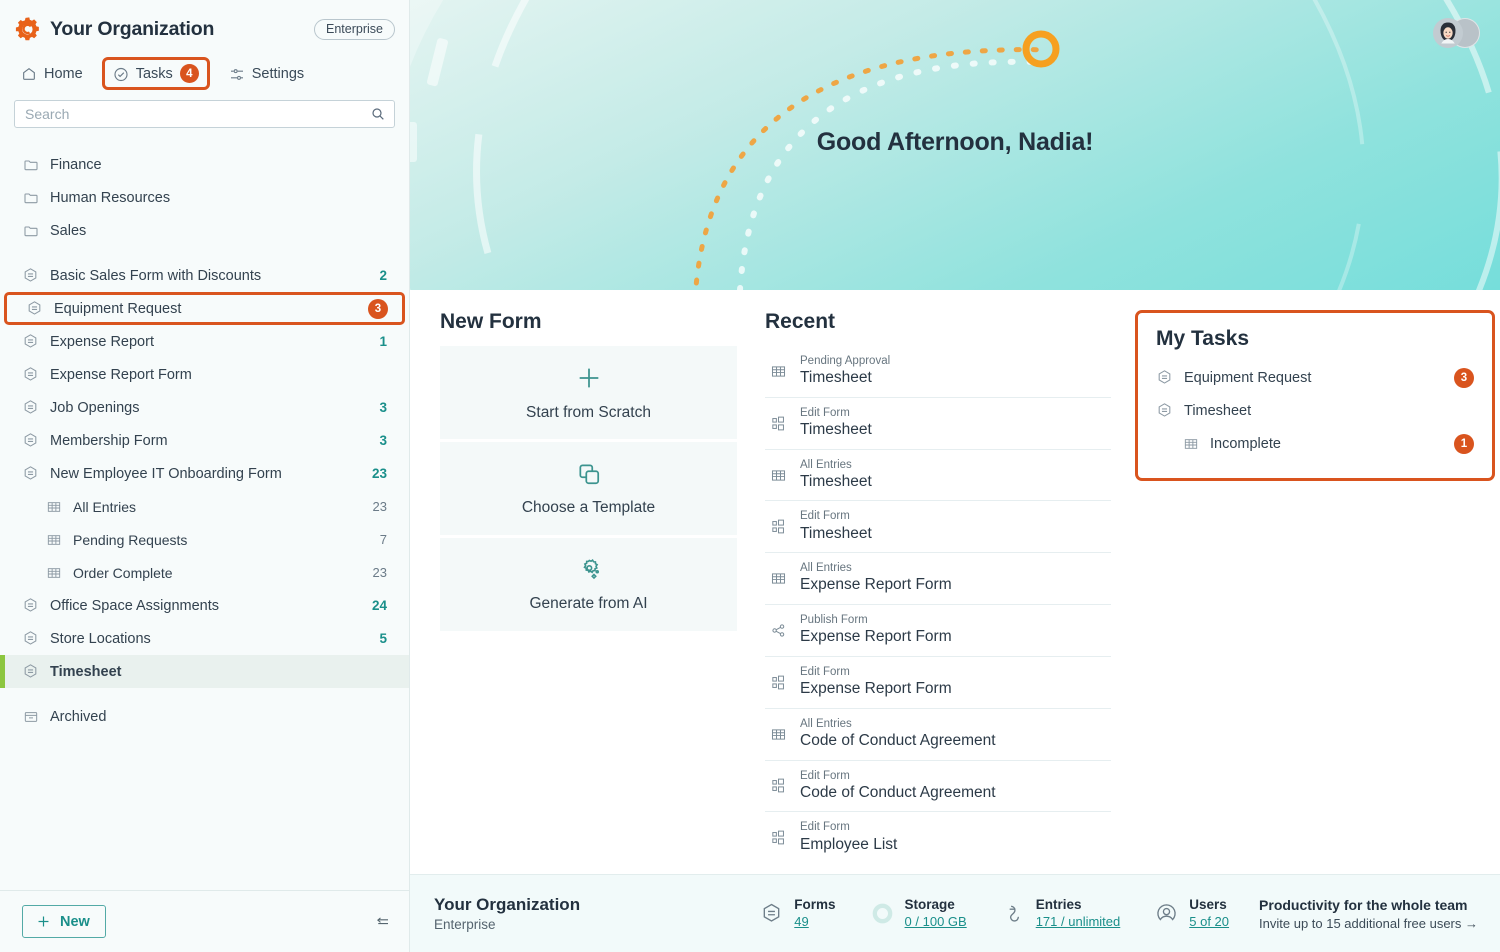  What do you see at coordinates (1209, 921) in the screenshot?
I see `stat-users-value: 5 of 20` at bounding box center [1209, 921].